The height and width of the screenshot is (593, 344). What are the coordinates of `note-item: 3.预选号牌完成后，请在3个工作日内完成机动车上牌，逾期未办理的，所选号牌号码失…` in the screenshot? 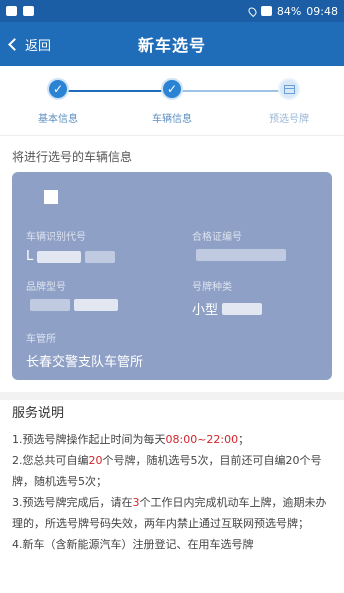 It's located at (169, 513).